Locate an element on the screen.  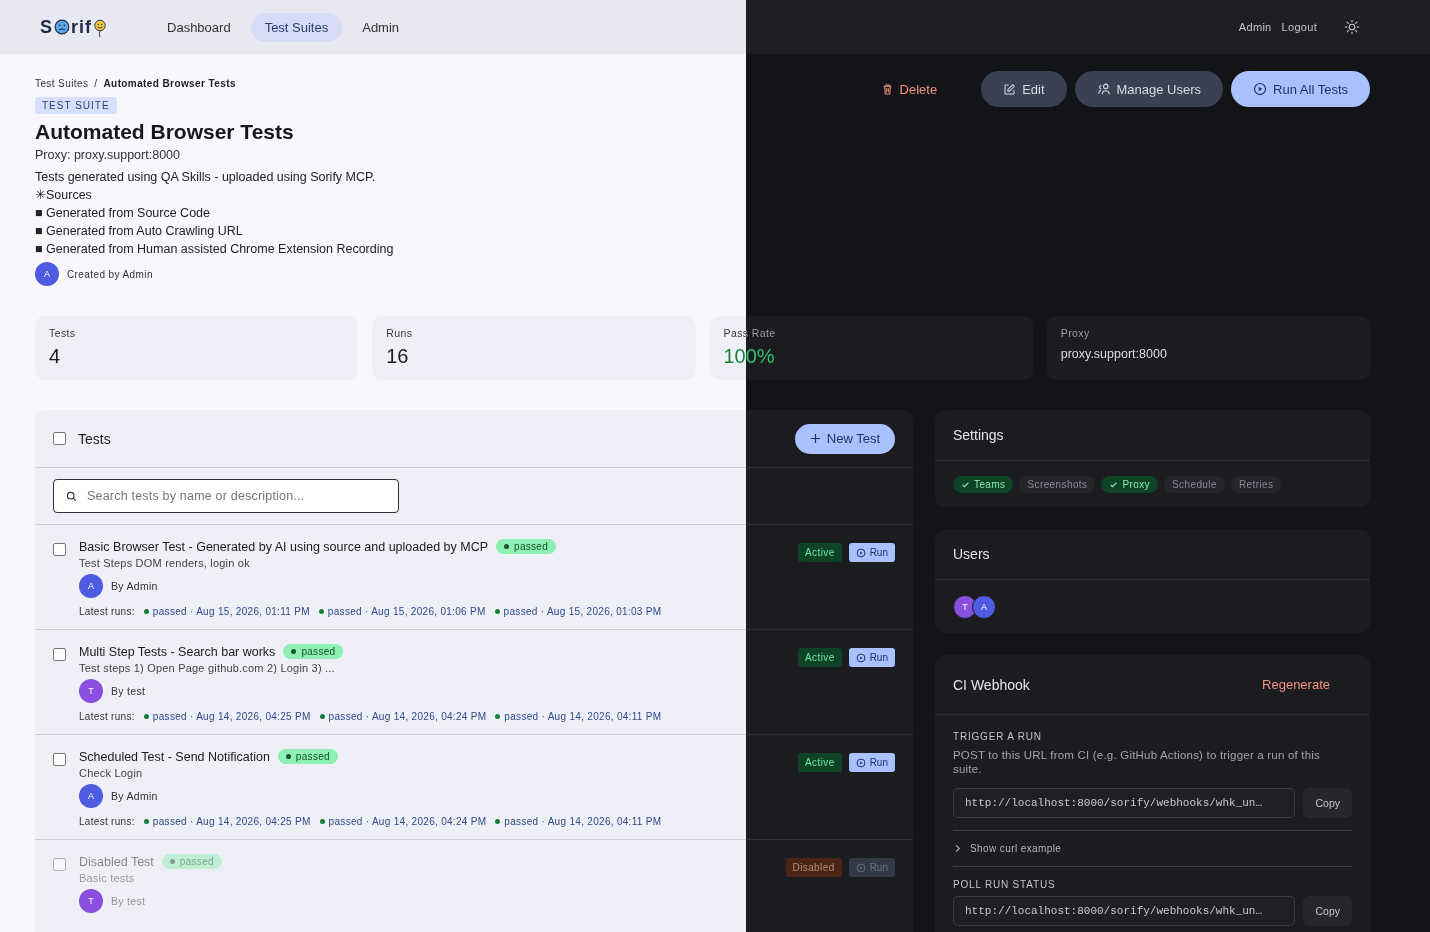
nav-tab: Test Suites is located at coordinates (296, 27).